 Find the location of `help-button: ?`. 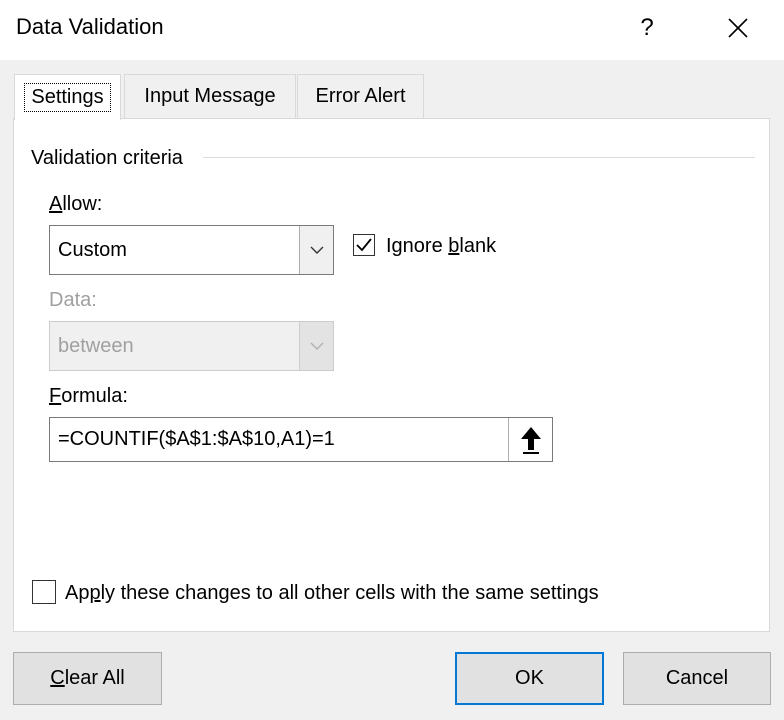

help-button: ? is located at coordinates (647, 28).